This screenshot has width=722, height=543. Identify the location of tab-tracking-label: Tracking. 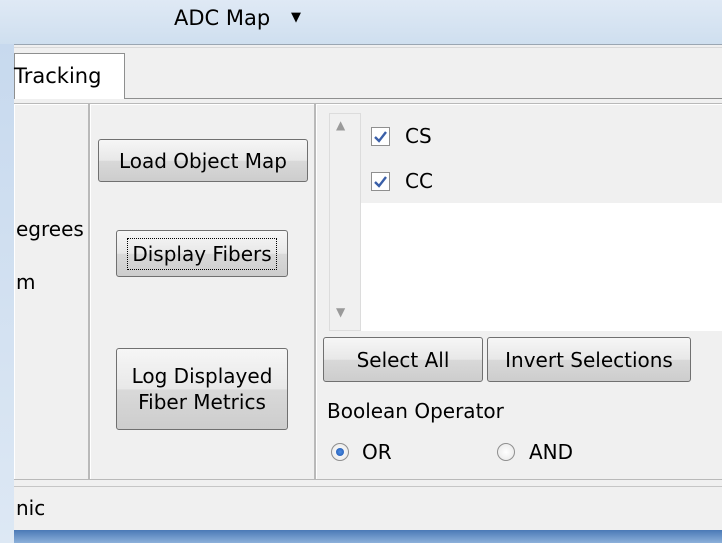
(58, 76).